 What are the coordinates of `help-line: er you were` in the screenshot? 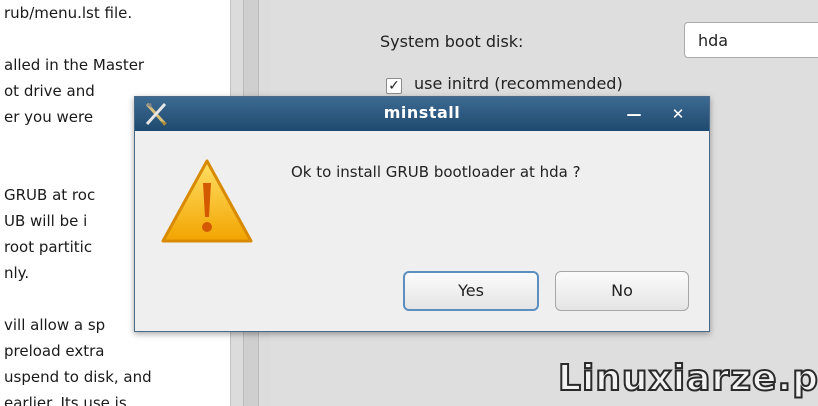 It's located at (49, 117).